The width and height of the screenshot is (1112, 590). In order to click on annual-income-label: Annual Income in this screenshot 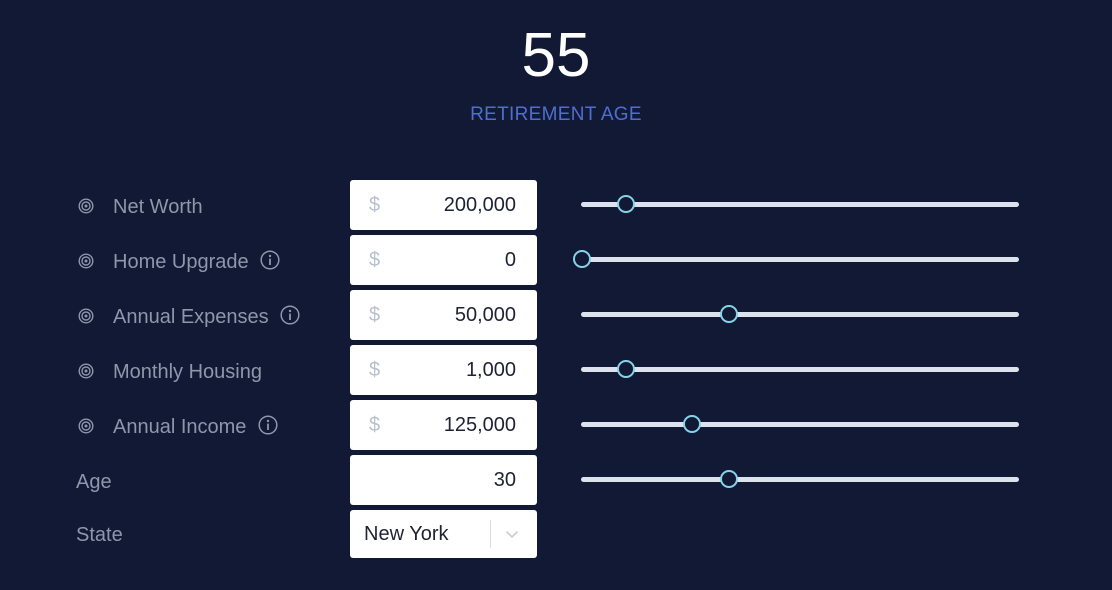, I will do `click(195, 426)`.